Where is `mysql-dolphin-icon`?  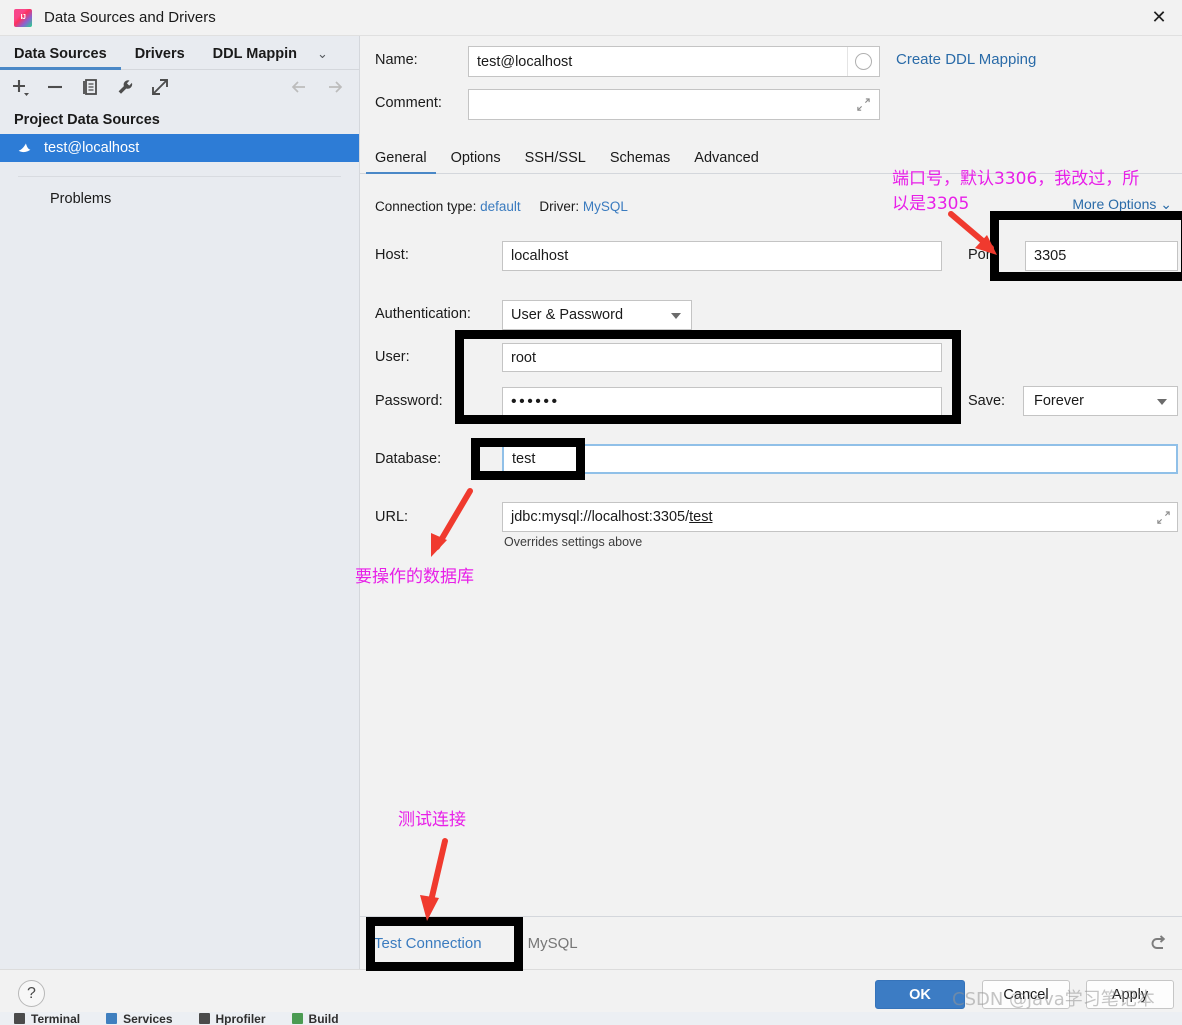 mysql-dolphin-icon is located at coordinates (24, 148).